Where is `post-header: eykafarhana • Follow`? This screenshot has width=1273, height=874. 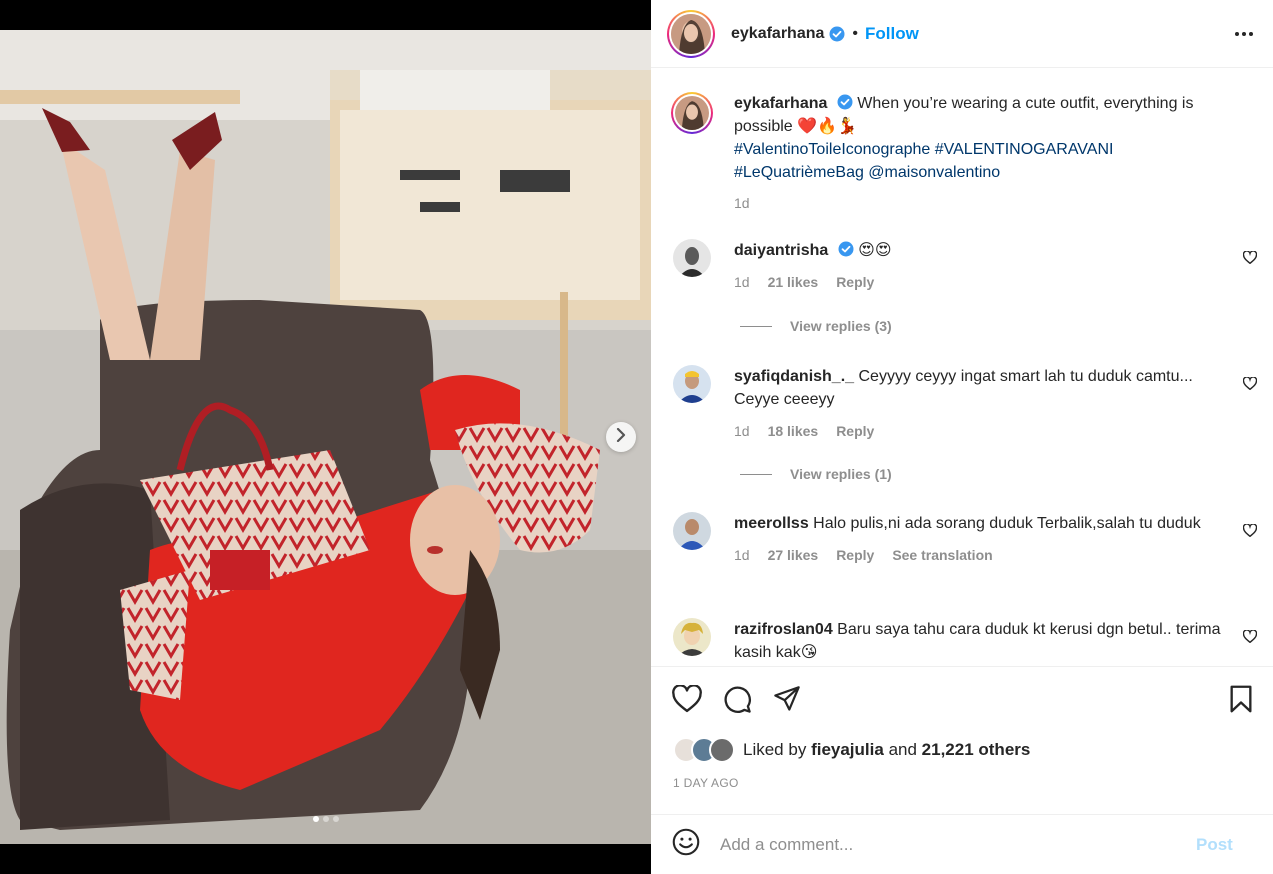
post-header: eykafarhana • Follow is located at coordinates (962, 34).